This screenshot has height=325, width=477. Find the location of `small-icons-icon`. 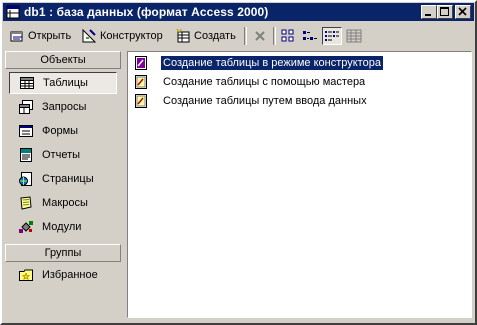

small-icons-icon is located at coordinates (310, 35).